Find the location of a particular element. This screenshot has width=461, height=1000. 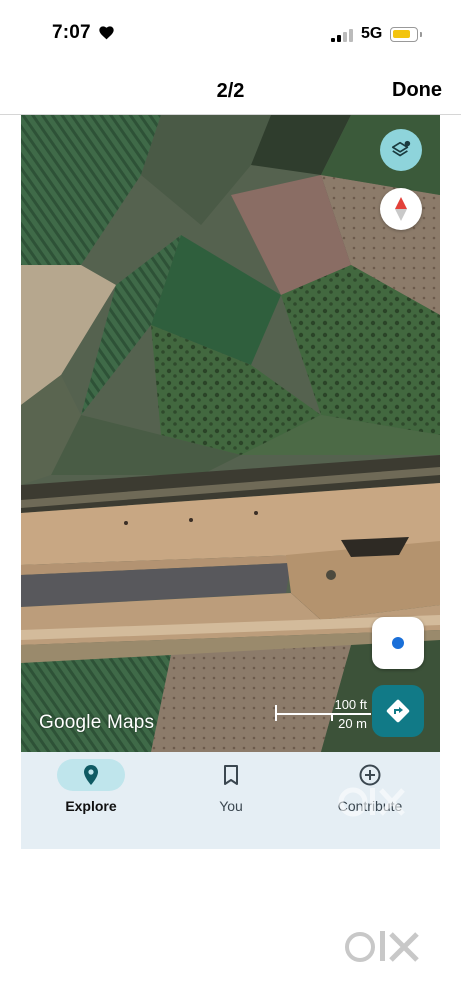

heart-icon is located at coordinates (106, 33).